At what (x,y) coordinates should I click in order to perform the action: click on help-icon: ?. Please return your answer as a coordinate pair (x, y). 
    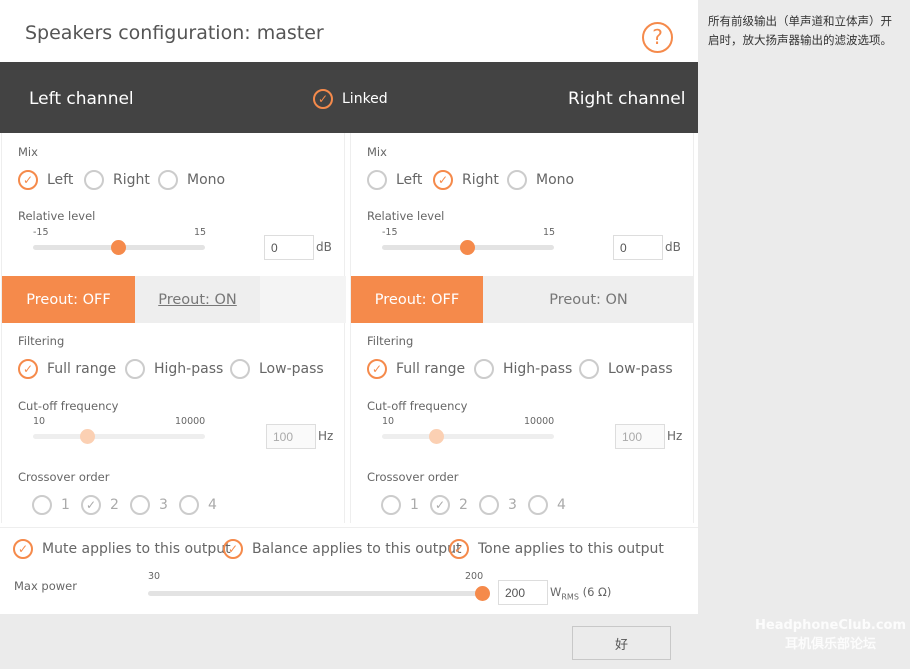
    Looking at the image, I should click on (657, 37).